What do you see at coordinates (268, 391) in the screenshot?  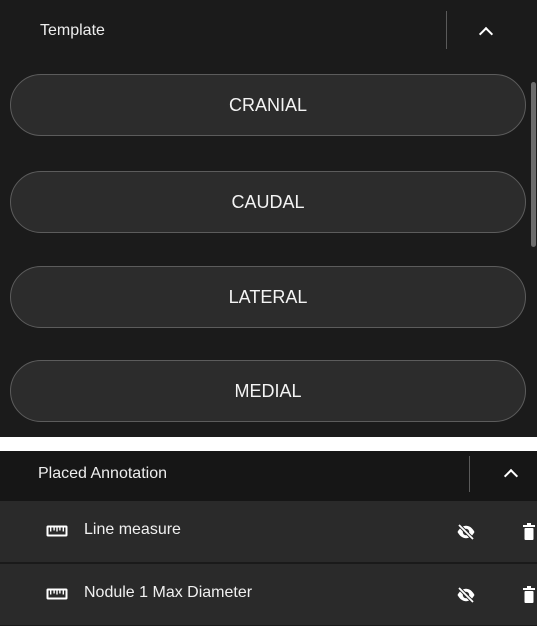 I see `template-button-medial: MEDIAL` at bounding box center [268, 391].